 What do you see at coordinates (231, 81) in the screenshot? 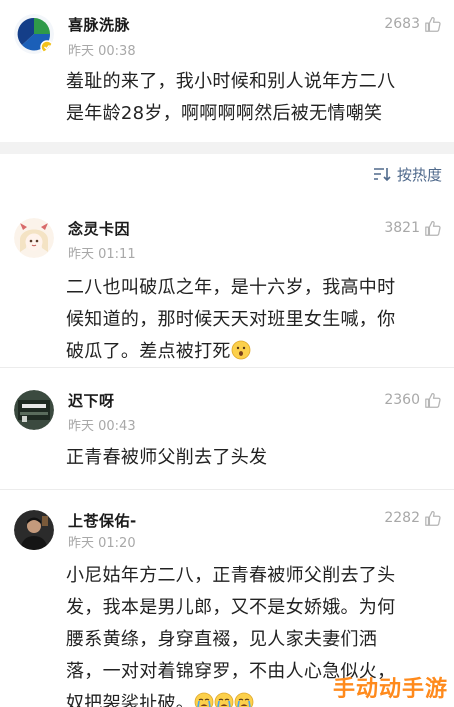
I see `comment-line: 羞耻的来了，我小时候和别人说年方二八` at bounding box center [231, 81].